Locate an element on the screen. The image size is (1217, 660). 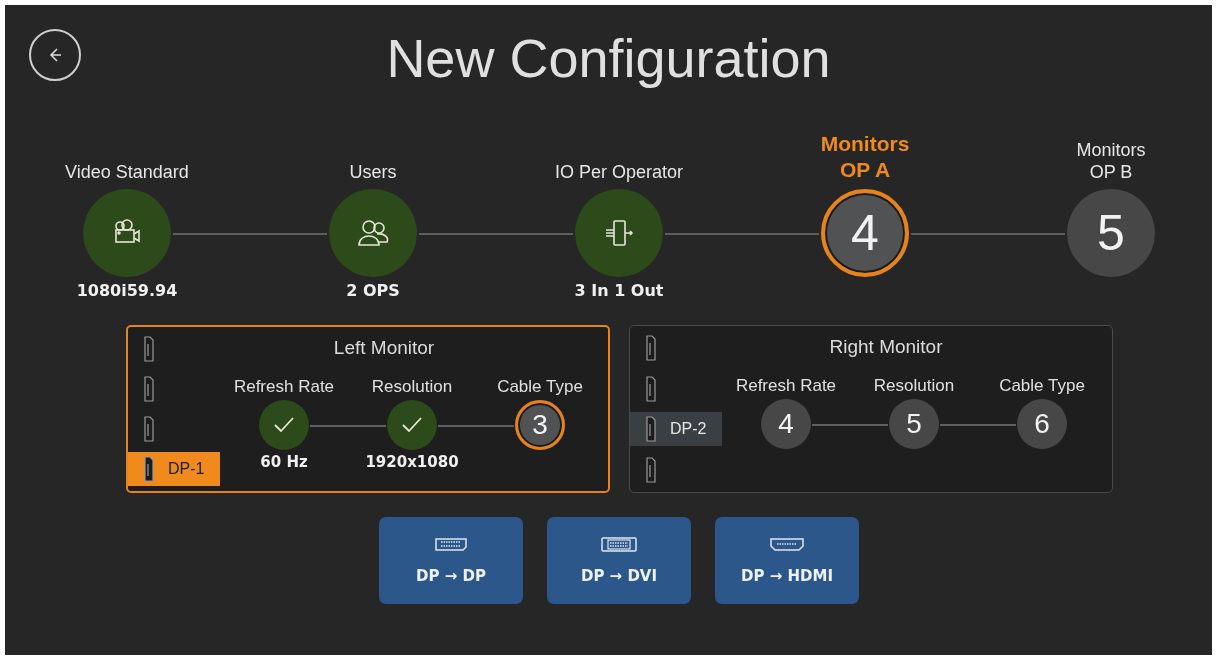
port-tab: DP-2 is located at coordinates (676, 429).